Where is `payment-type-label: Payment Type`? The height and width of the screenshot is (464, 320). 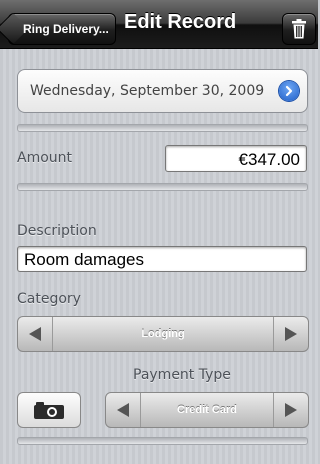 payment-type-label: Payment Type is located at coordinates (182, 375).